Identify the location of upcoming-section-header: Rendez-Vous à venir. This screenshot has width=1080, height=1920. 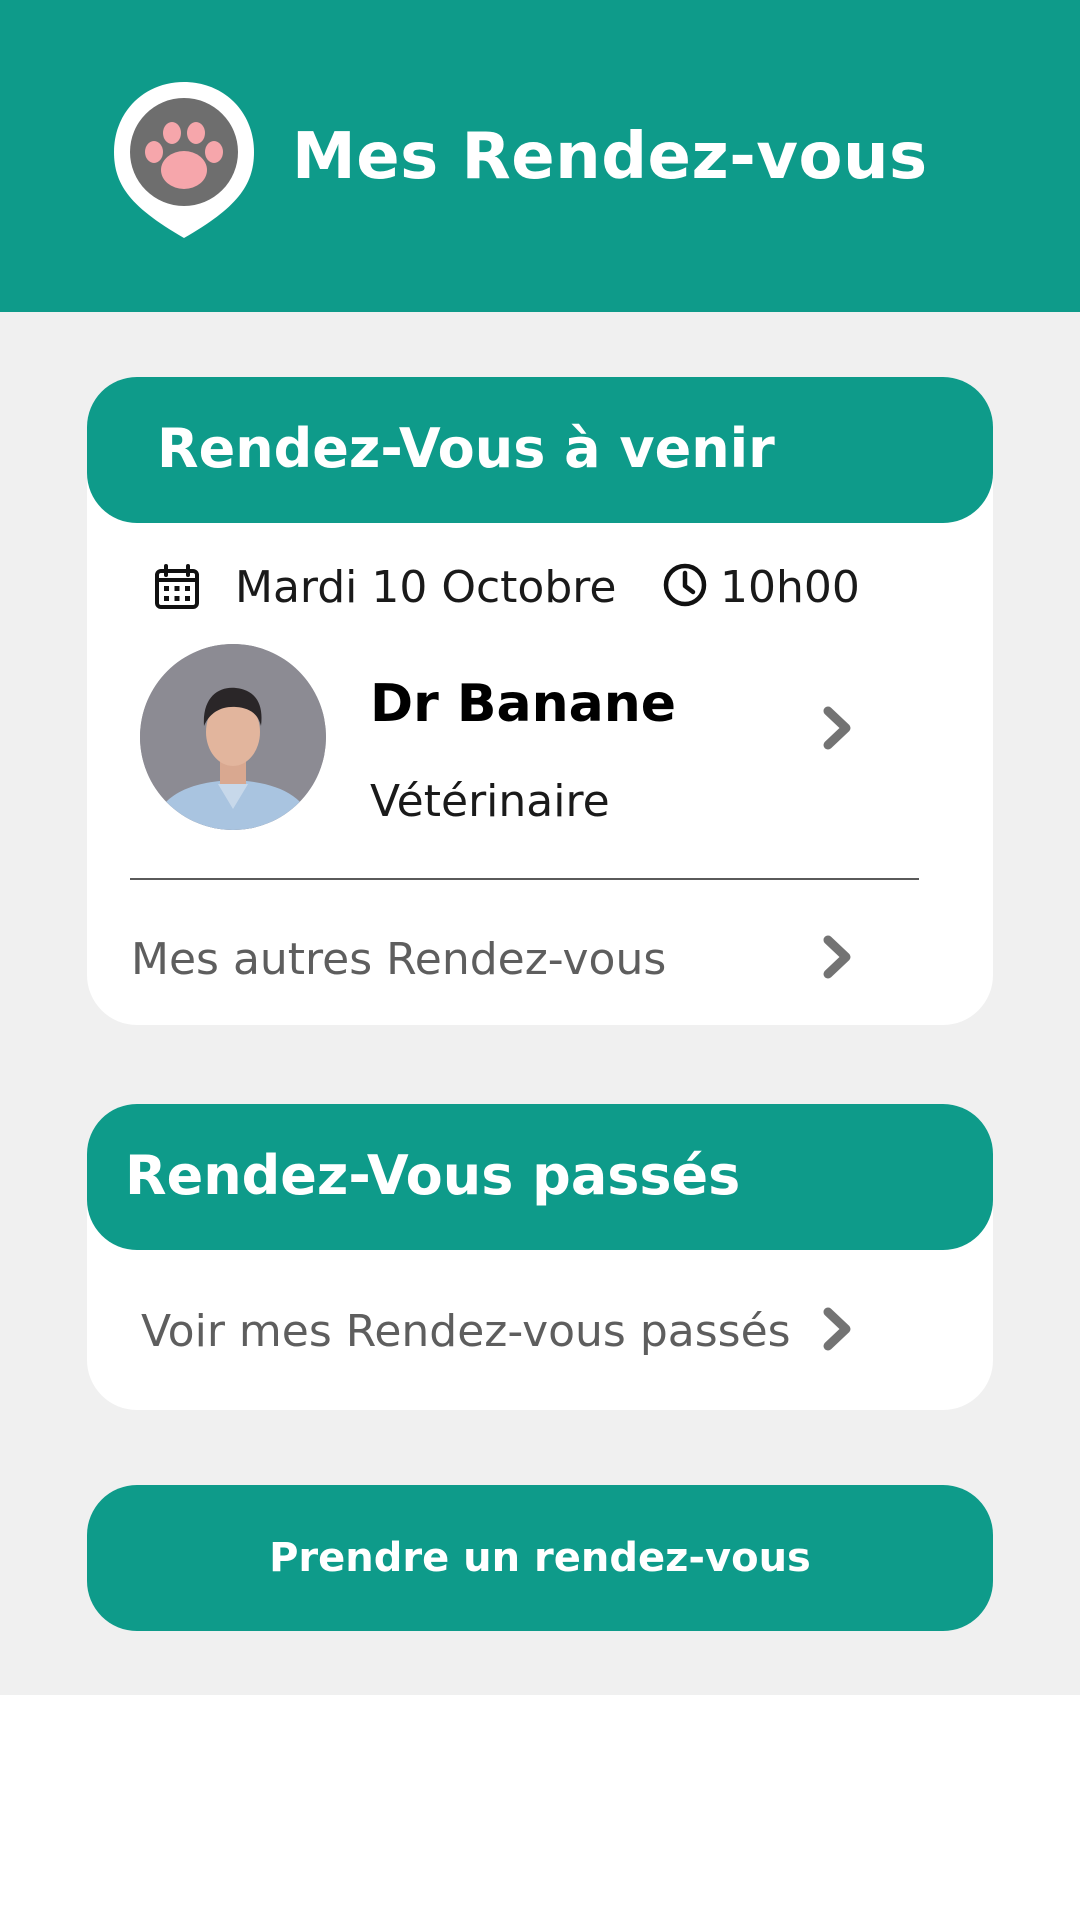
(540, 450).